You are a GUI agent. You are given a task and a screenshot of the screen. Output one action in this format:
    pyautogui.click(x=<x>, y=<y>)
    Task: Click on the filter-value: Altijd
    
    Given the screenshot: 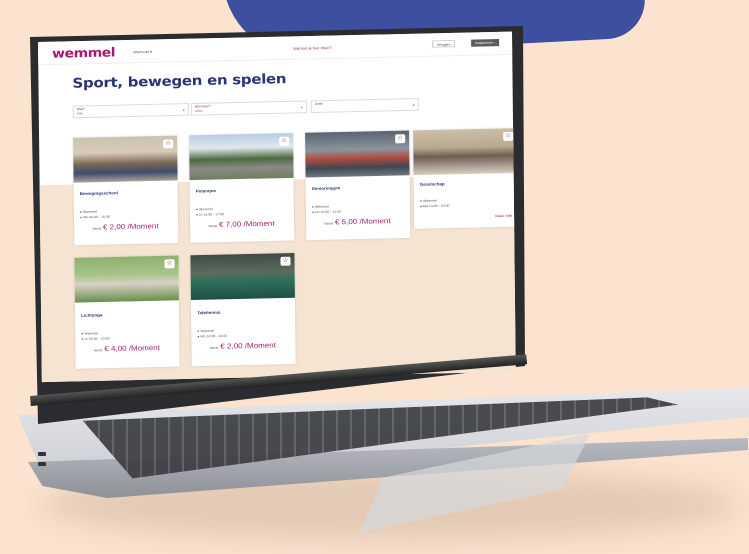 What is the action you would take?
    pyautogui.click(x=198, y=111)
    